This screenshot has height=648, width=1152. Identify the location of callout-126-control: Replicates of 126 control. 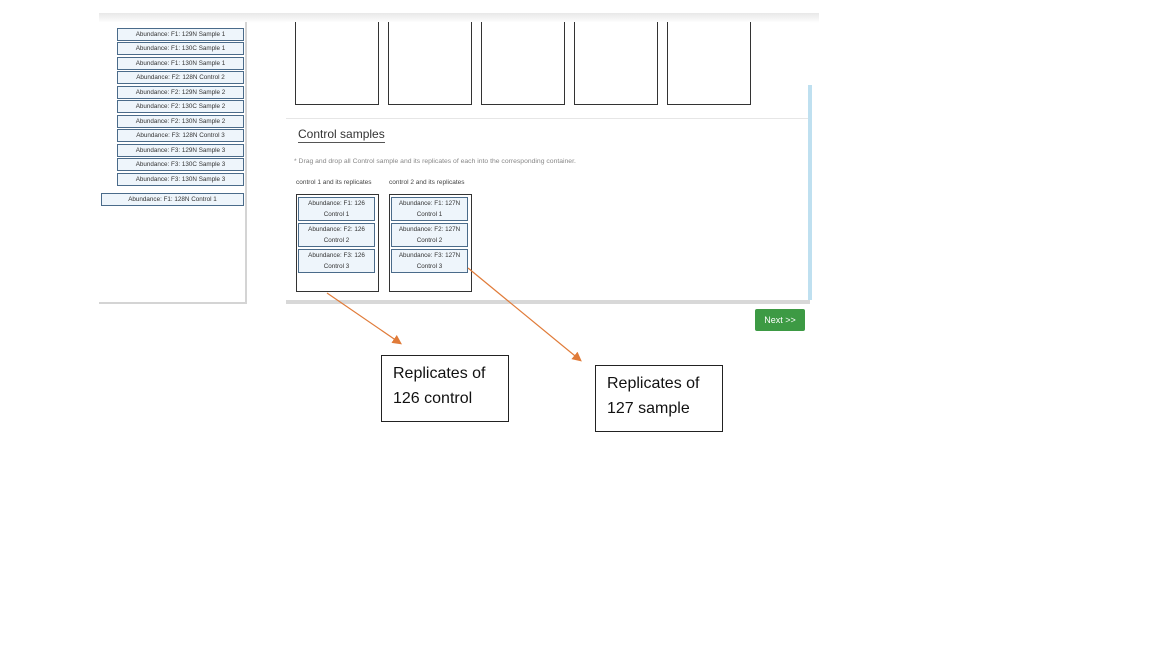
(445, 388).